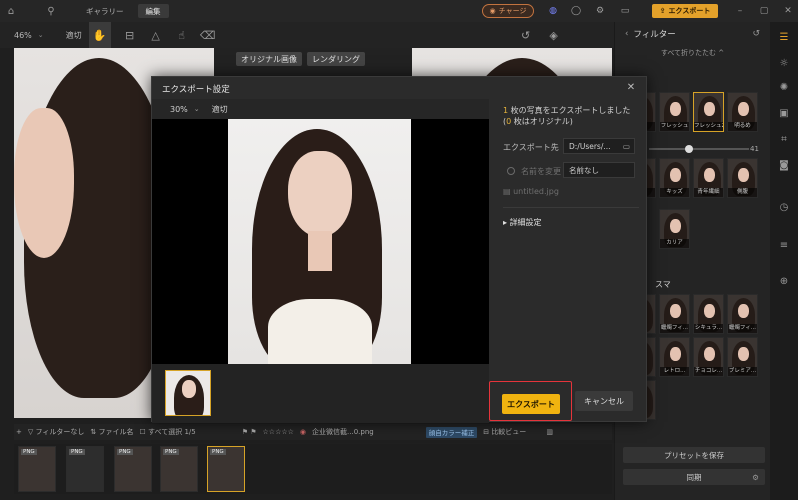 The image size is (798, 500). What do you see at coordinates (220, 109) in the screenshot?
I see `preview-fit-button: 適切` at bounding box center [220, 109].